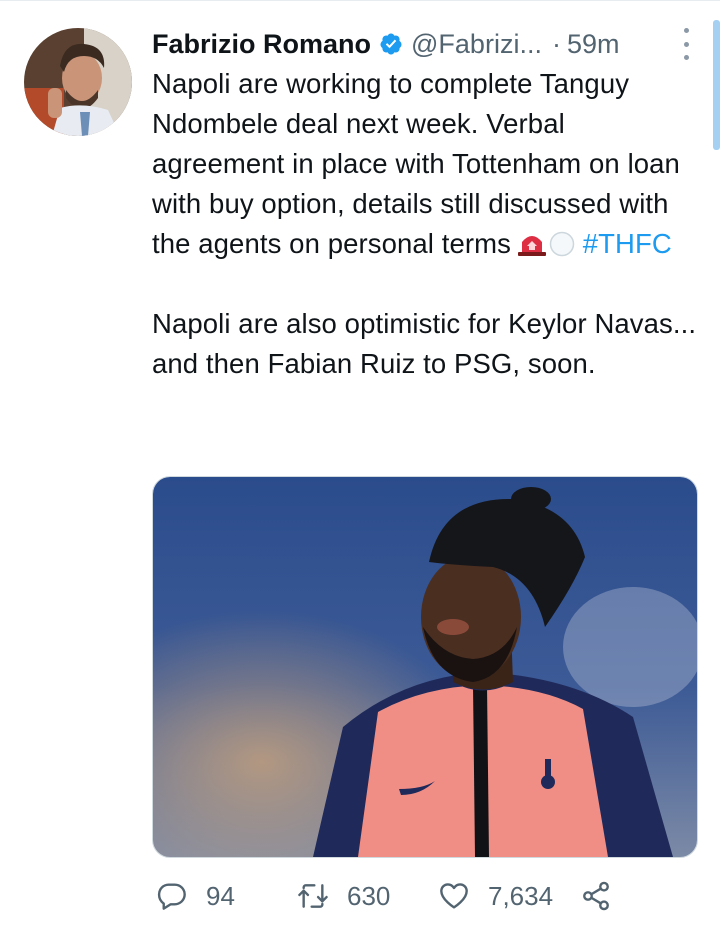  I want to click on avatar, so click(78, 82).